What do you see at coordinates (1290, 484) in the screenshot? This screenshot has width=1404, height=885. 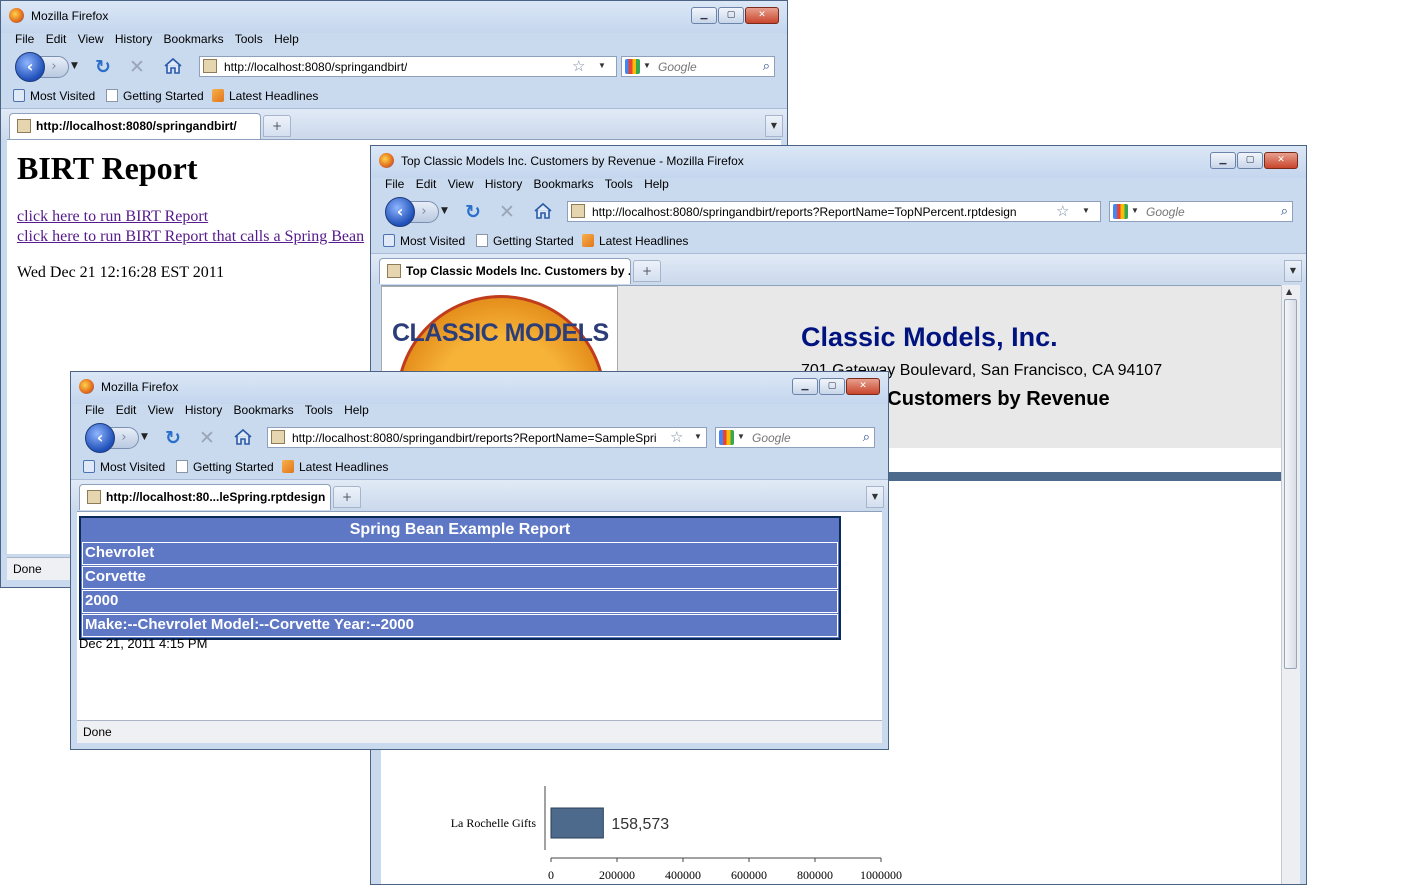 I see `scroll-thumb` at bounding box center [1290, 484].